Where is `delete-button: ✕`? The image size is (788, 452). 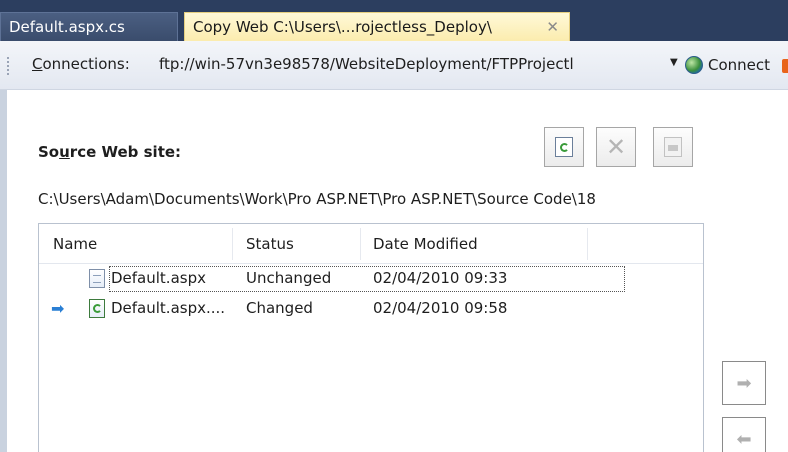 delete-button: ✕ is located at coordinates (616, 147).